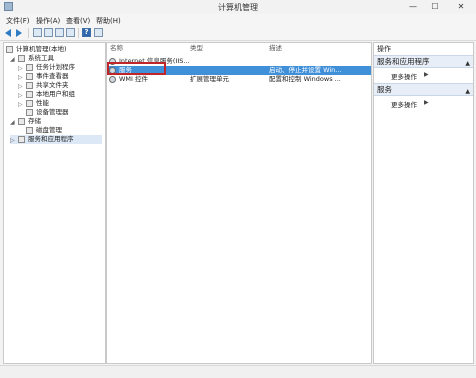  Describe the element at coordinates (29, 94) in the screenshot. I see `users-icon` at that location.